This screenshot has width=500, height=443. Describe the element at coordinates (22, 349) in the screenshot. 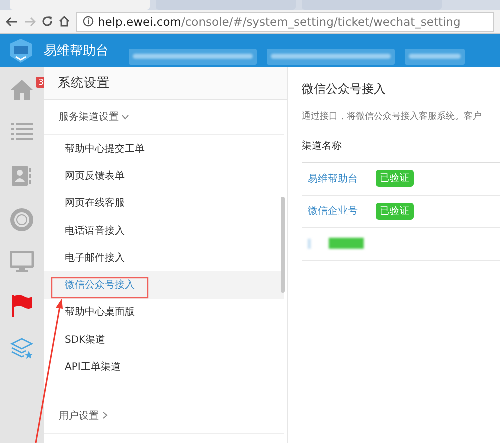

I see `layers-star-icon` at that location.